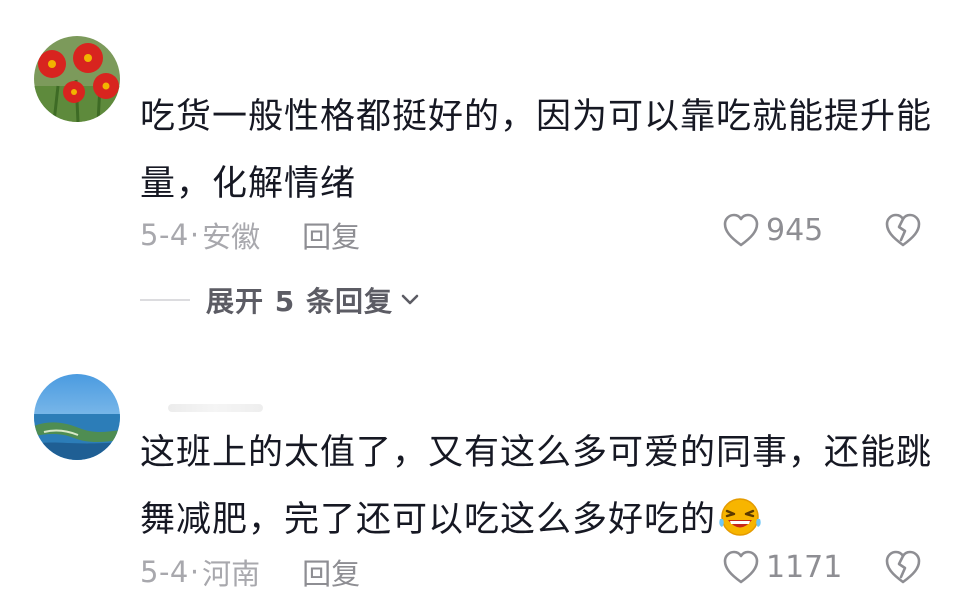  Describe the element at coordinates (231, 574) in the screenshot. I see `comment-location: 河南` at that location.